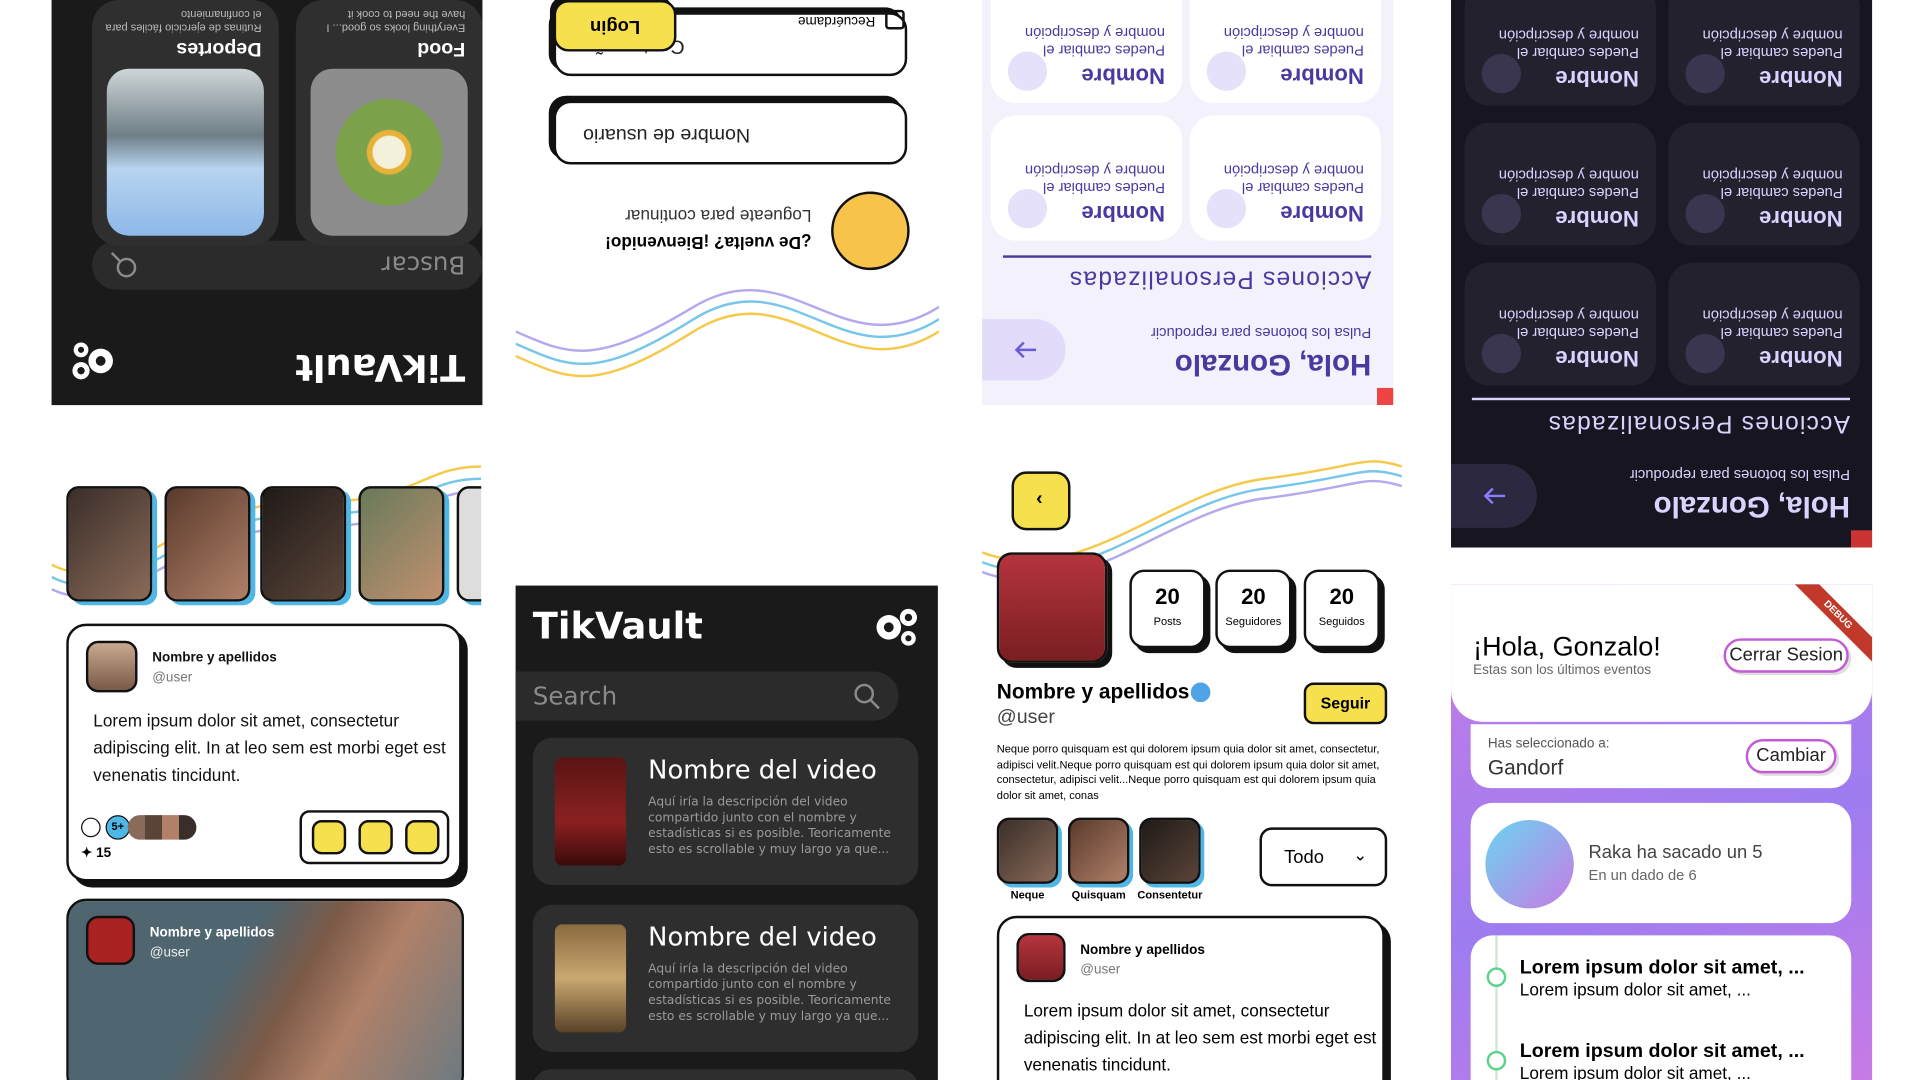 The width and height of the screenshot is (1920, 1080). Describe the element at coordinates (104, 853) in the screenshot. I see `score-value: 15` at that location.